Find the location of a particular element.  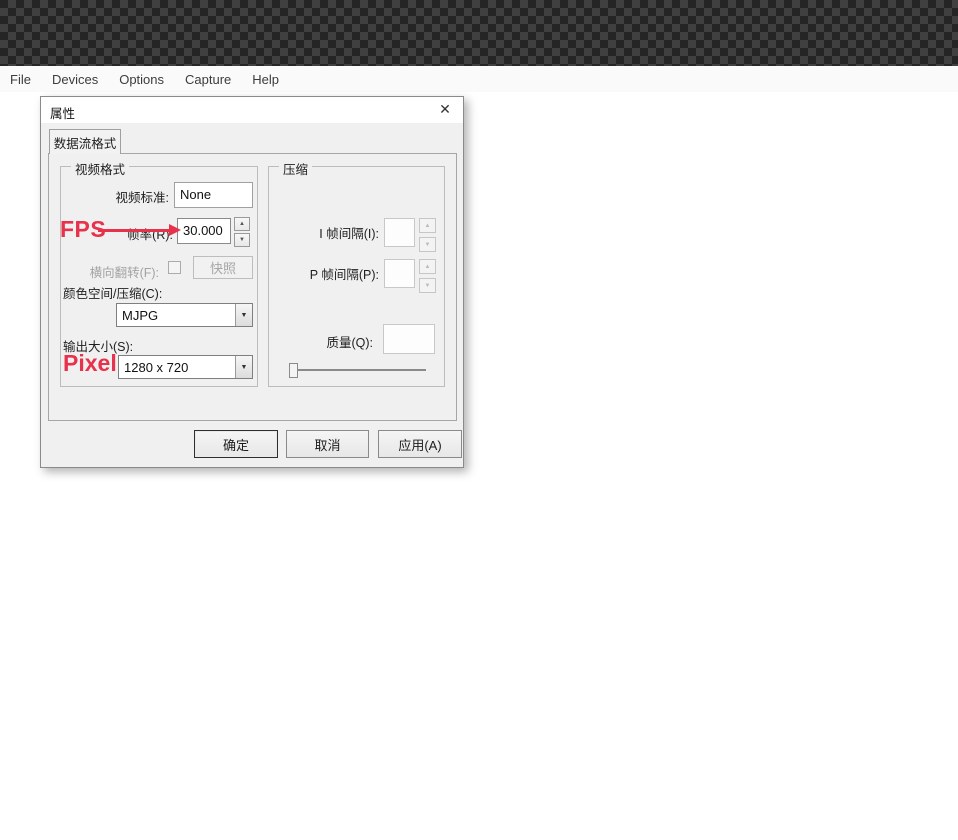

output-size-dropdown: 1280 x 720 ▼ is located at coordinates (185, 367).